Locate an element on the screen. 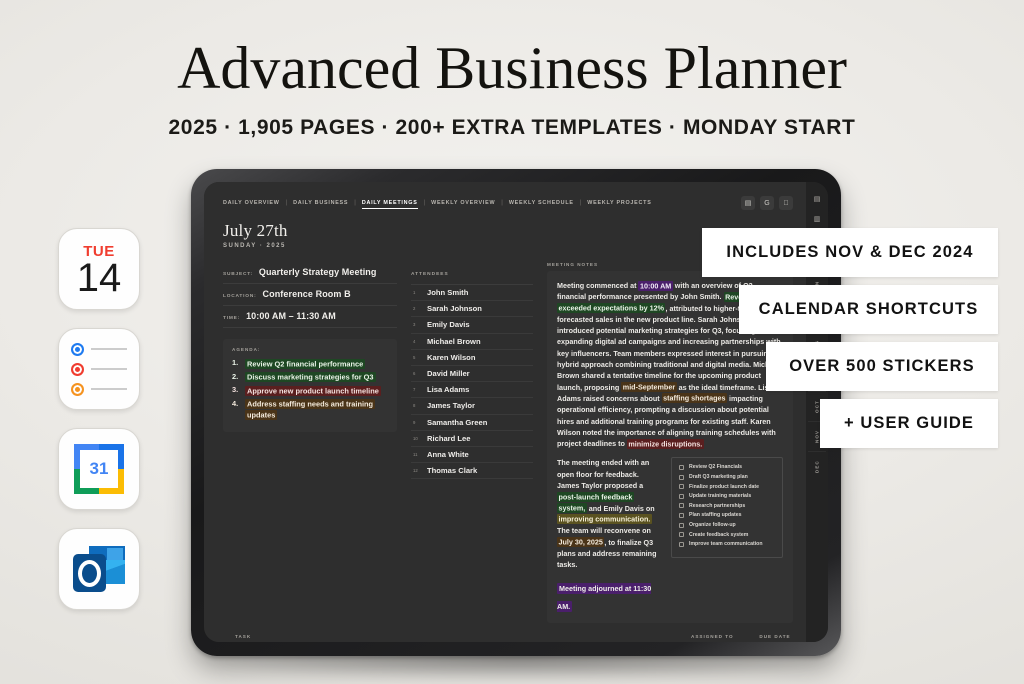 The width and height of the screenshot is (1024, 684). checklist-label: Update training materials is located at coordinates (720, 496).